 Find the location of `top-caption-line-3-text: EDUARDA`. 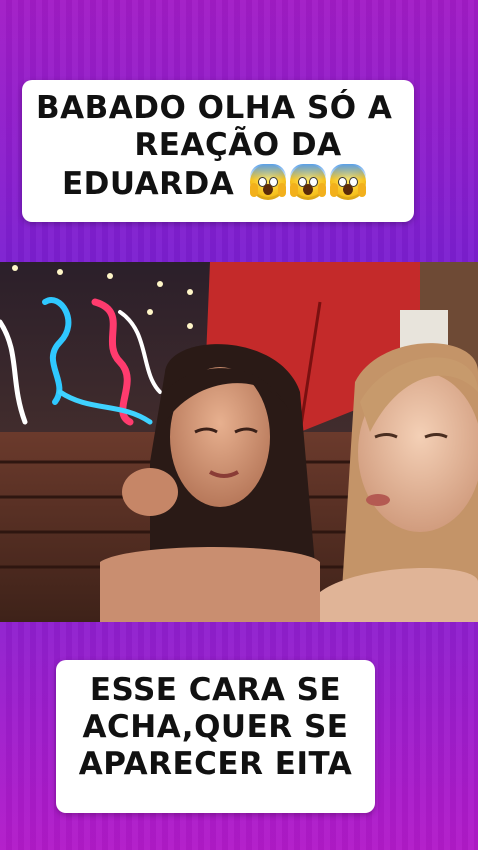

top-caption-line-3-text: EDUARDA is located at coordinates (148, 184).